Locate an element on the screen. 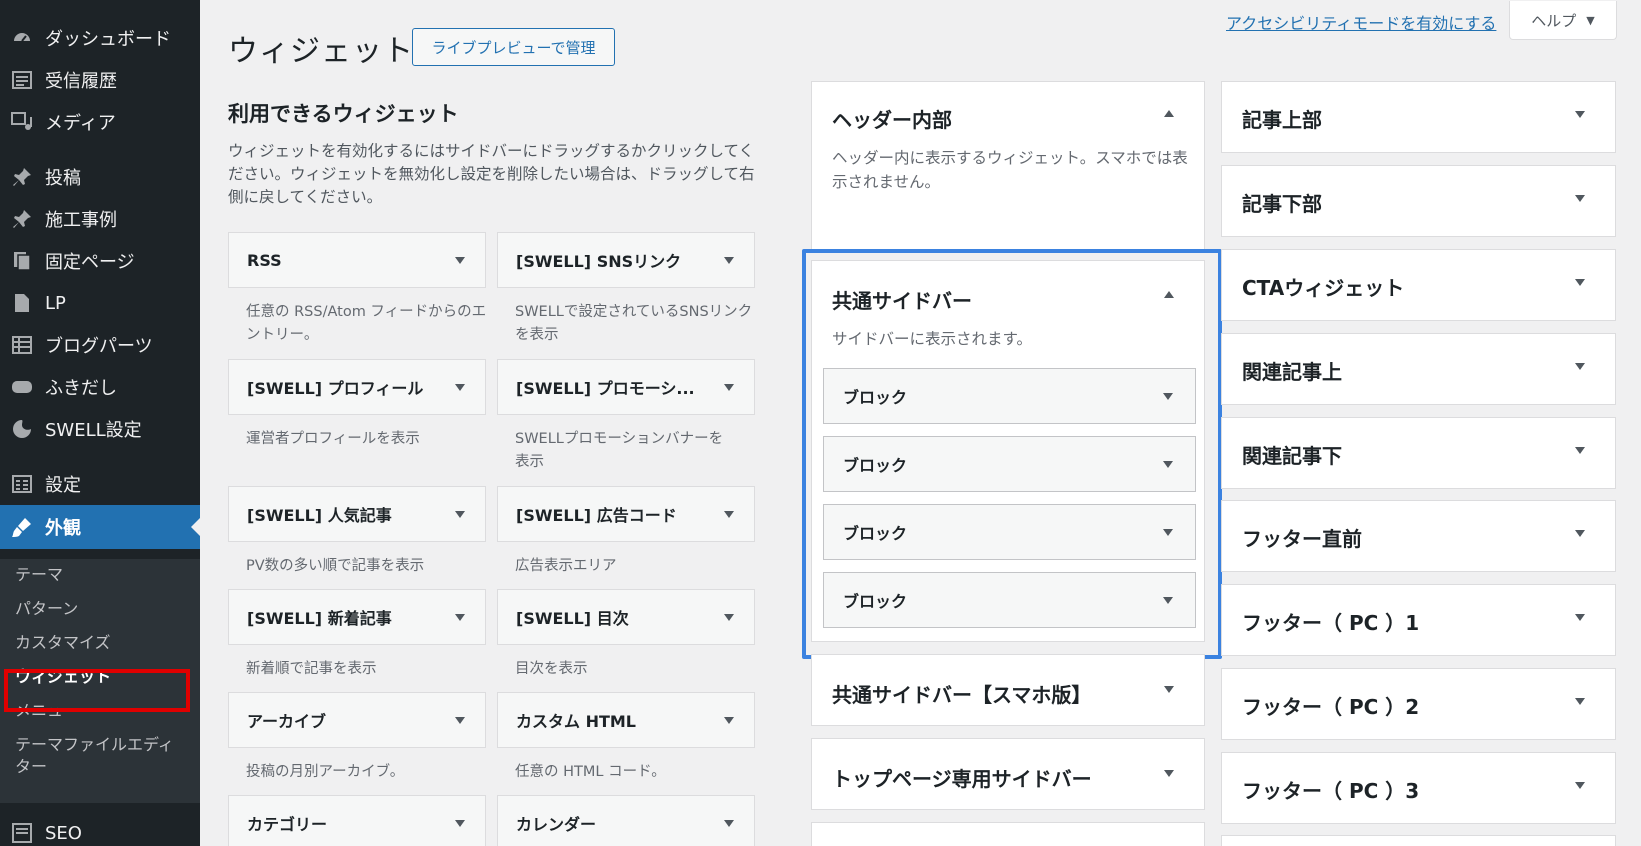 The height and width of the screenshot is (846, 1641). area-title: フッター直前 is located at coordinates (1302, 539).